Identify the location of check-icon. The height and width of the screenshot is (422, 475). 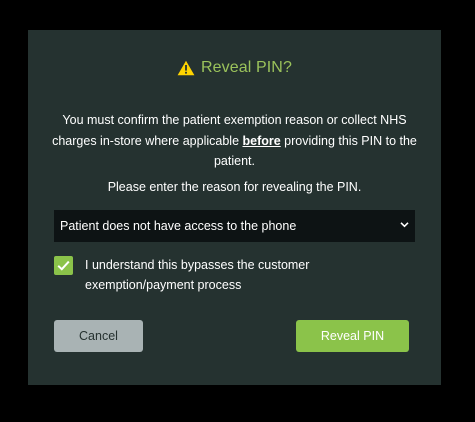
(63, 265).